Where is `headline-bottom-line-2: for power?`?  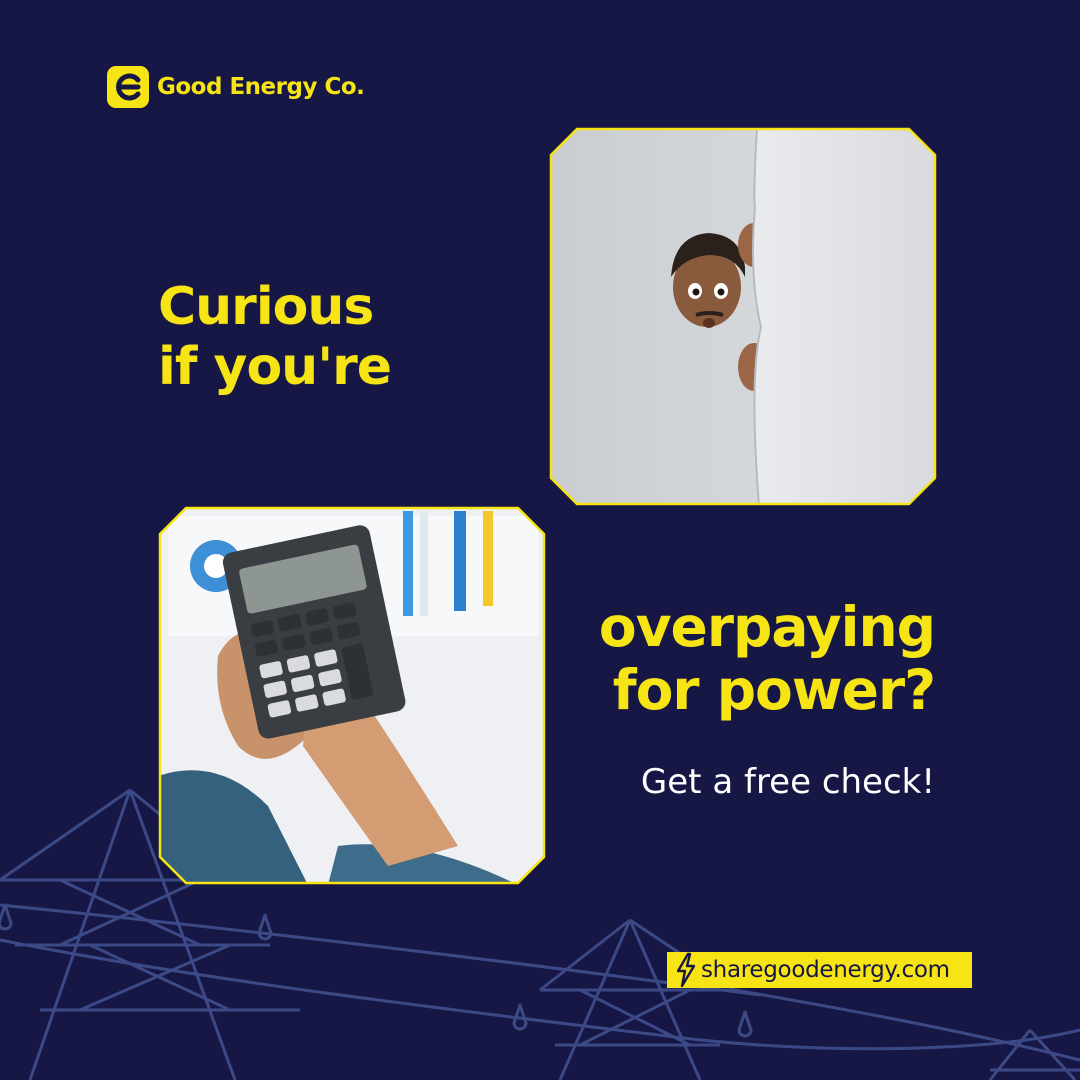
headline-bottom-line-2: for power? is located at coordinates (774, 690).